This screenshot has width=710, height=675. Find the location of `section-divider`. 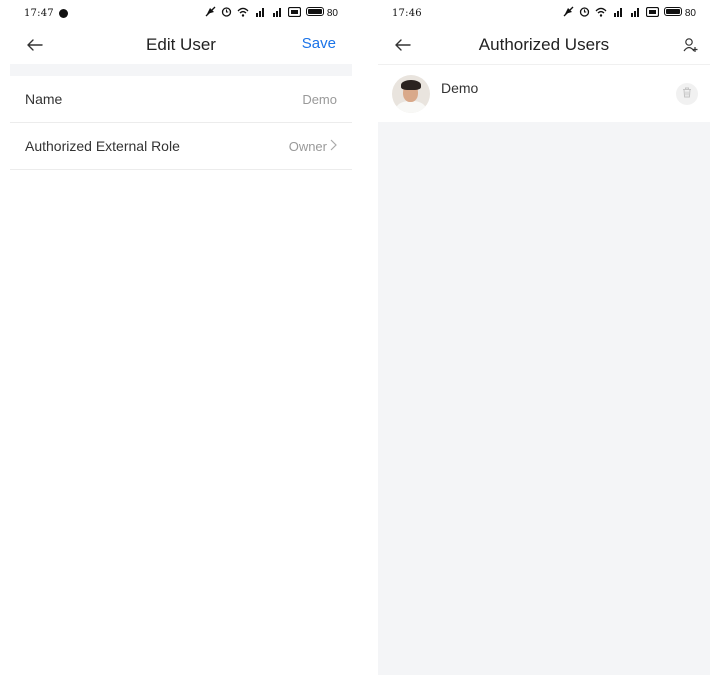

section-divider is located at coordinates (181, 70).